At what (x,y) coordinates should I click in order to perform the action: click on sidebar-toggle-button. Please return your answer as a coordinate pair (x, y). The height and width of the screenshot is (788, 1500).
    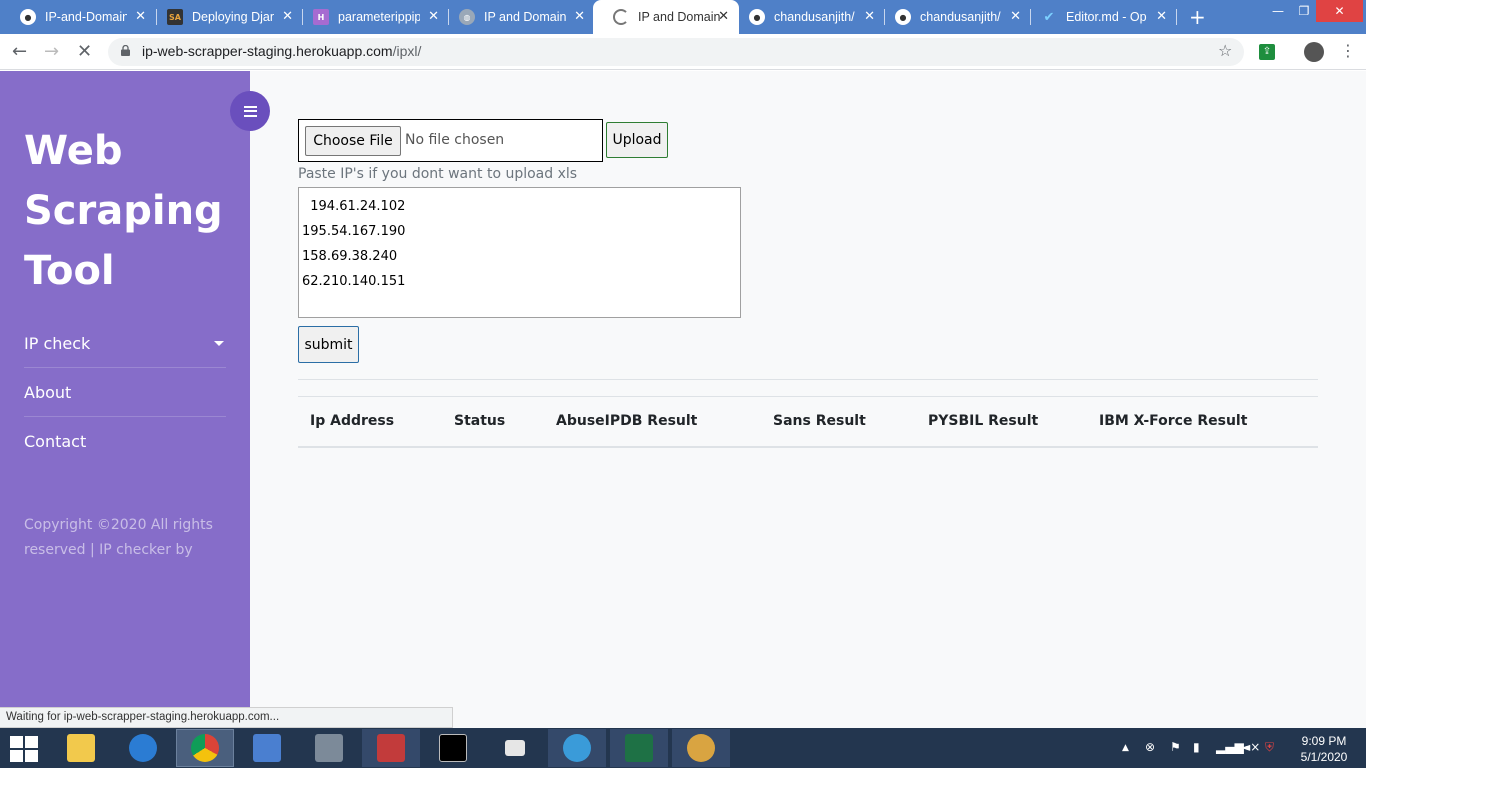
    Looking at the image, I should click on (250, 111).